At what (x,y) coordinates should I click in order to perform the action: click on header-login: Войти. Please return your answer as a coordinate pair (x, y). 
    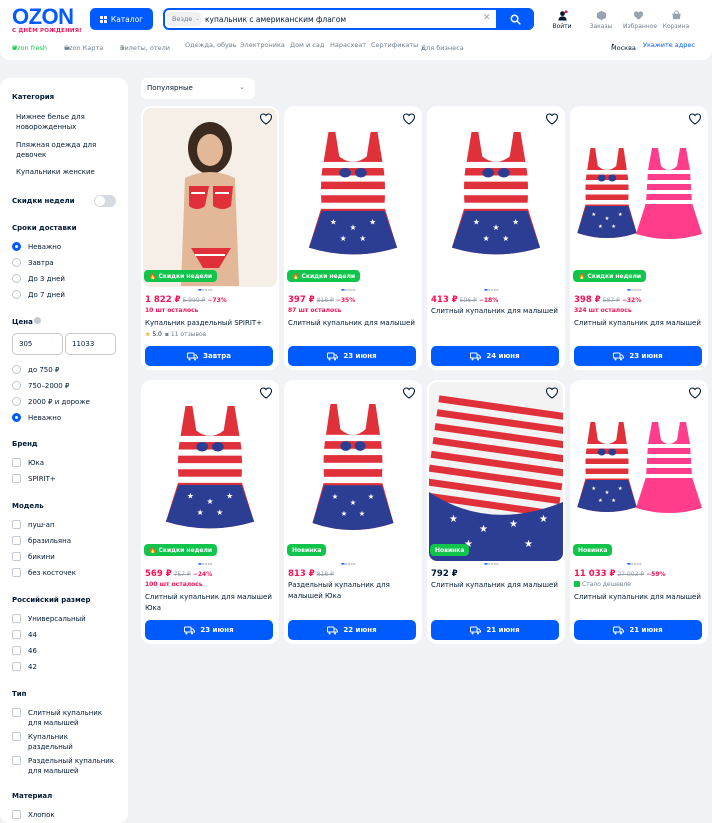
    Looking at the image, I should click on (562, 20).